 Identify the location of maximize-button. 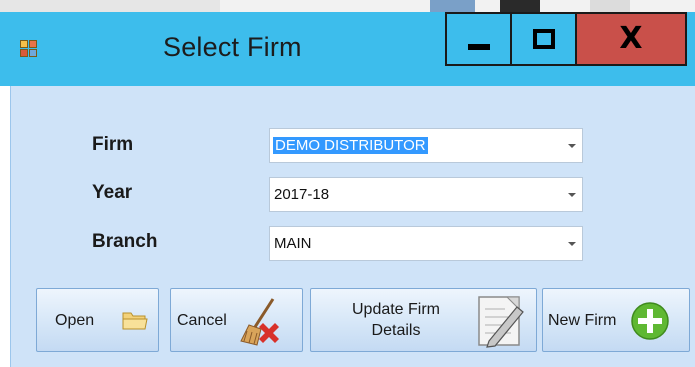
(543, 39).